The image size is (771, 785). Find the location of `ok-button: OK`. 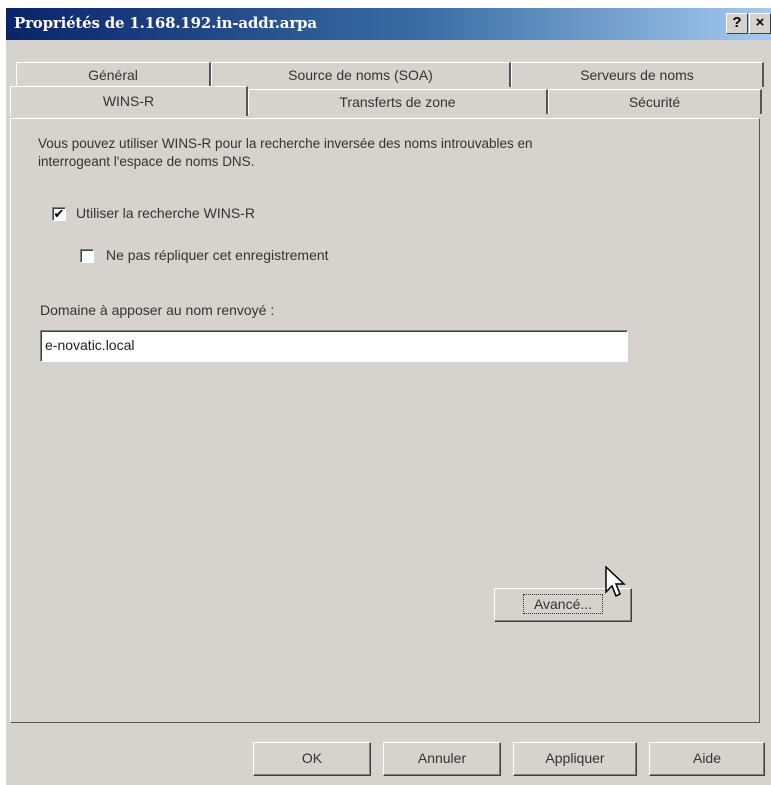

ok-button: OK is located at coordinates (312, 759).